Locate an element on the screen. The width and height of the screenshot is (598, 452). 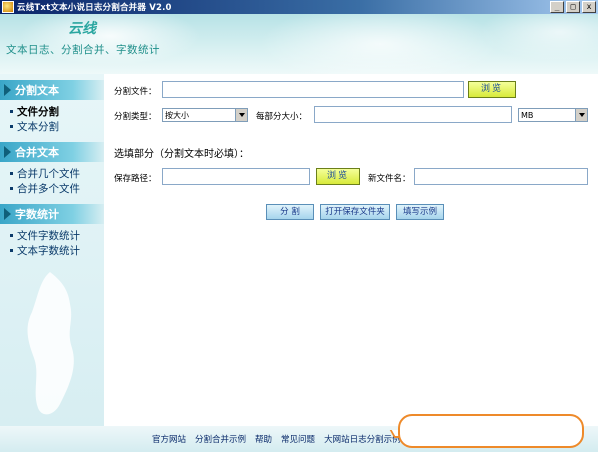
split-file-label: 分割文件： is located at coordinates (135, 92).